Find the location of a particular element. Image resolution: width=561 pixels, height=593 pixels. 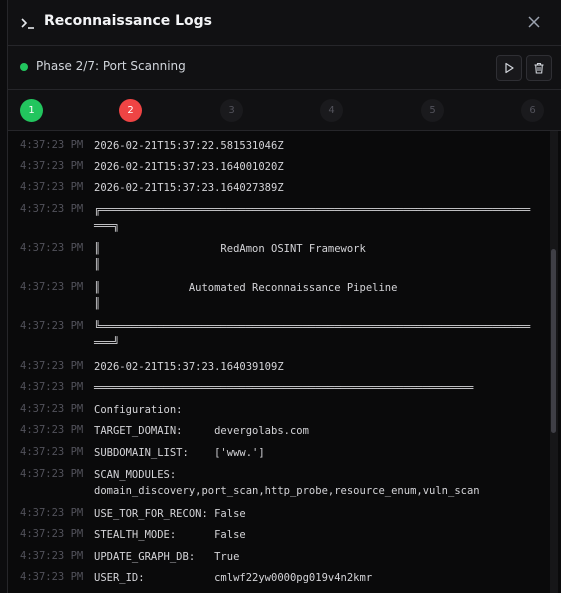

log-line: 4:37:23 PM 2026-02-21T15:37:23.164001020Z is located at coordinates (284, 168).